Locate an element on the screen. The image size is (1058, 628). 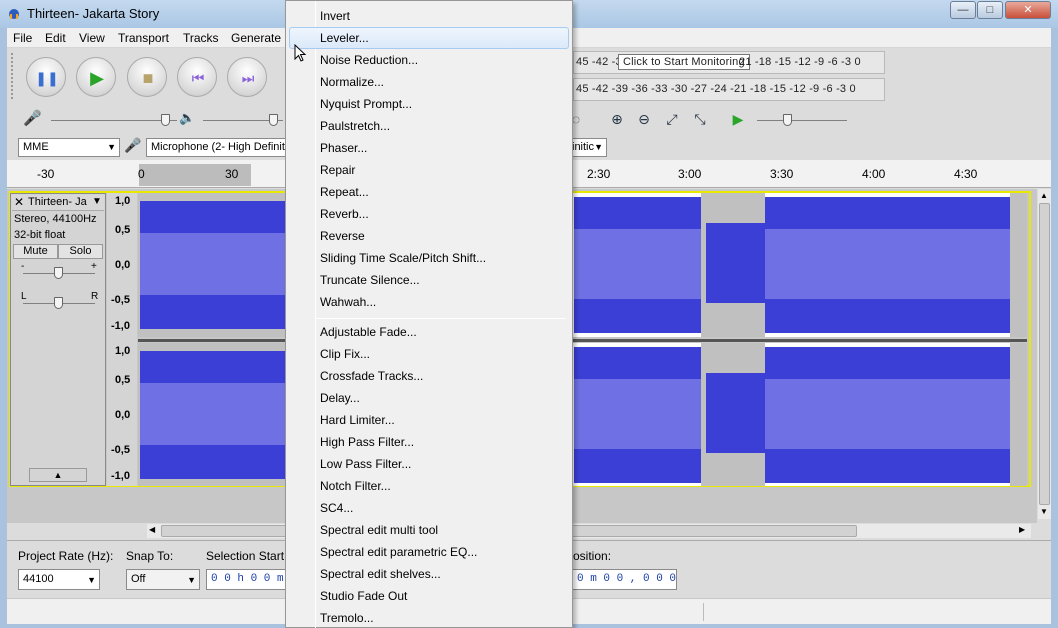
menu-item-invert: Invert is located at coordinates (429, 16).